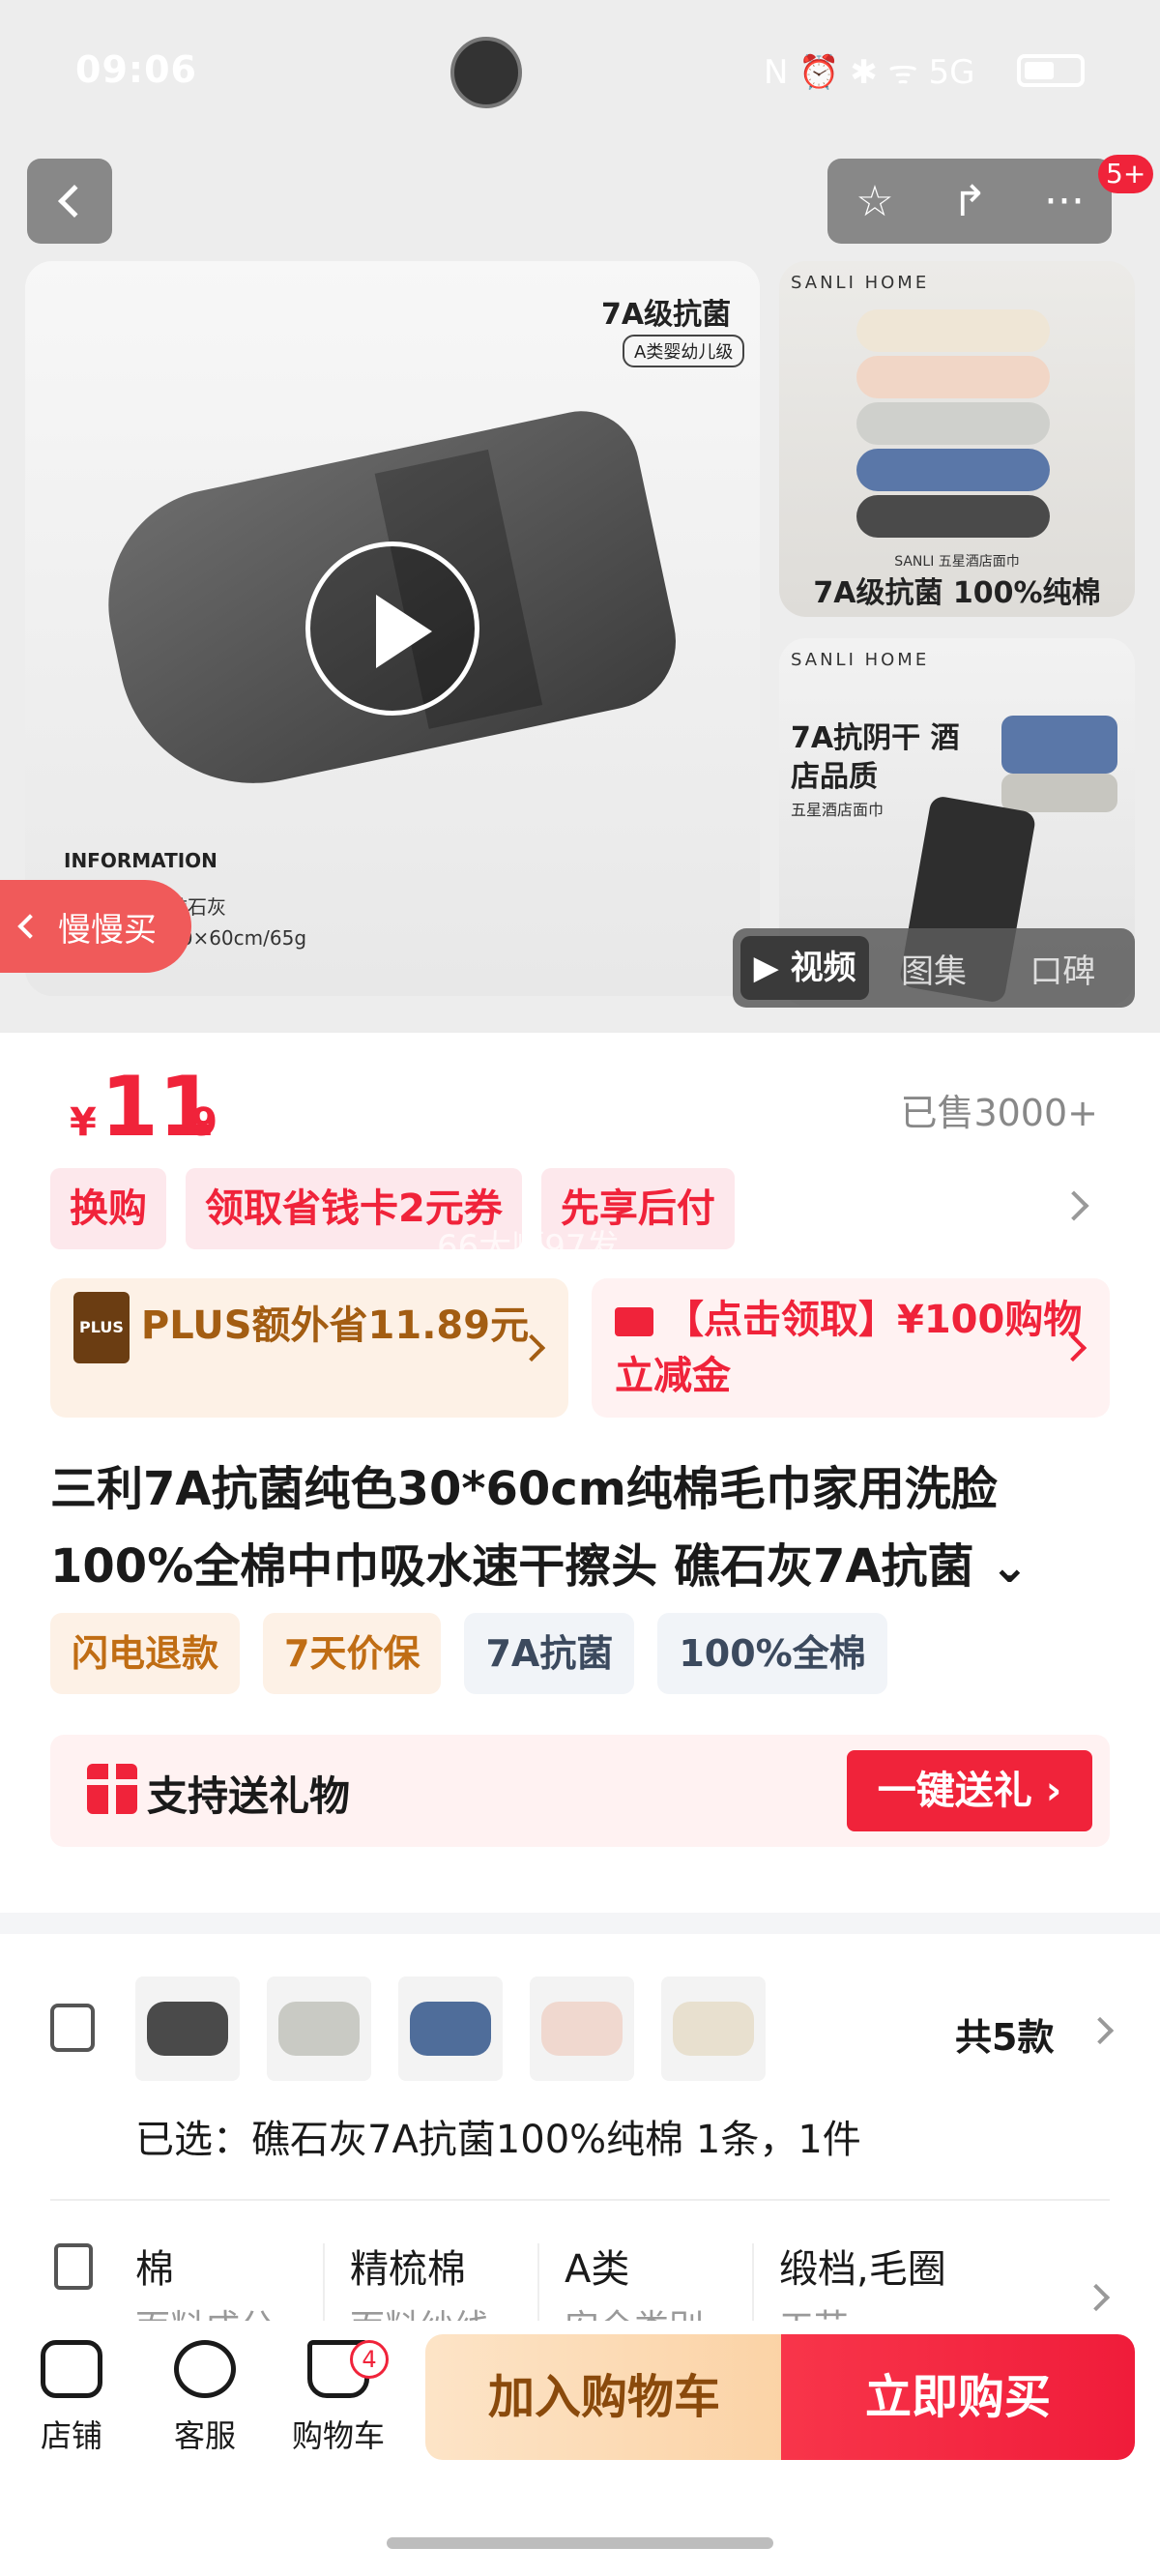  I want to click on status-avatar, so click(486, 72).